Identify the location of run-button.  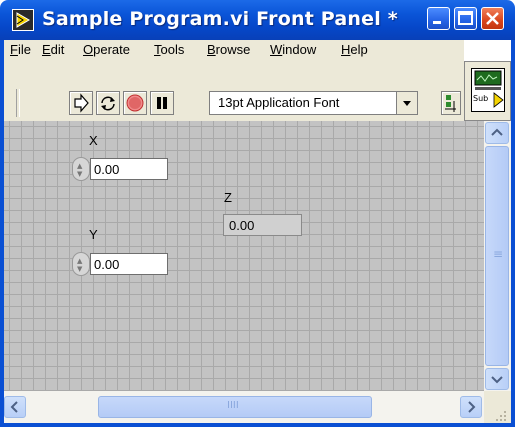
(81, 103).